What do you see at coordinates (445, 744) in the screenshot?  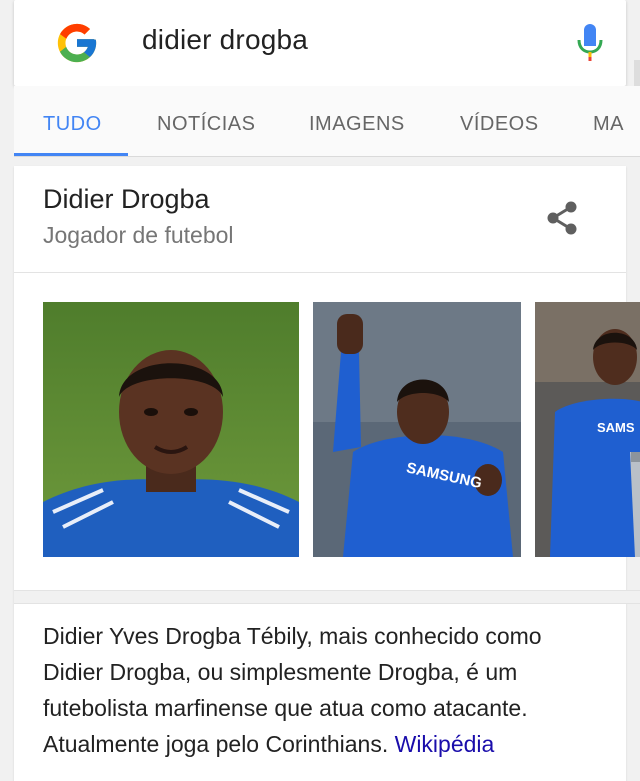 I see `wikipedia-link: Wikipédia` at bounding box center [445, 744].